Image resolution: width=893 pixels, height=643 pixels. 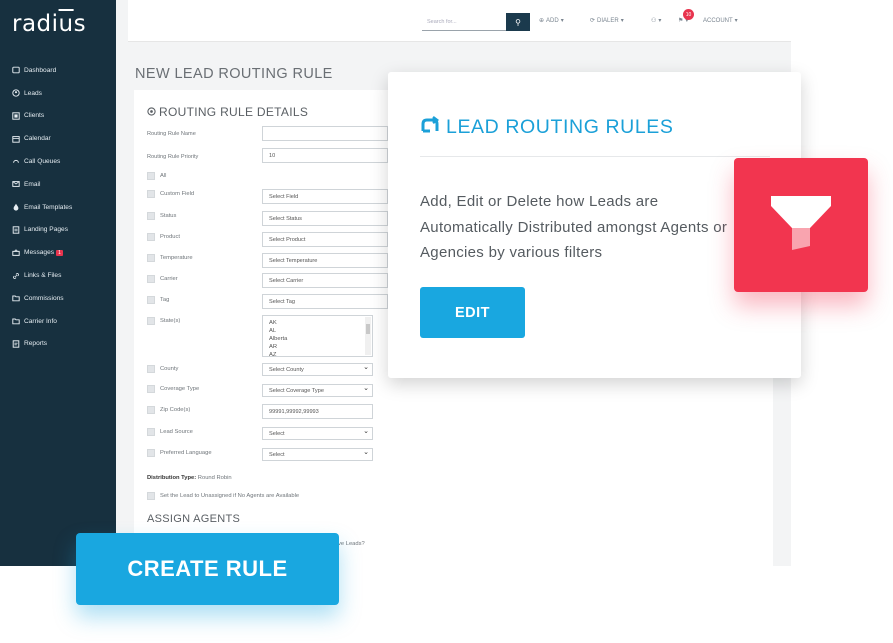 I want to click on checkbox-label: Coverage Type, so click(x=180, y=389).